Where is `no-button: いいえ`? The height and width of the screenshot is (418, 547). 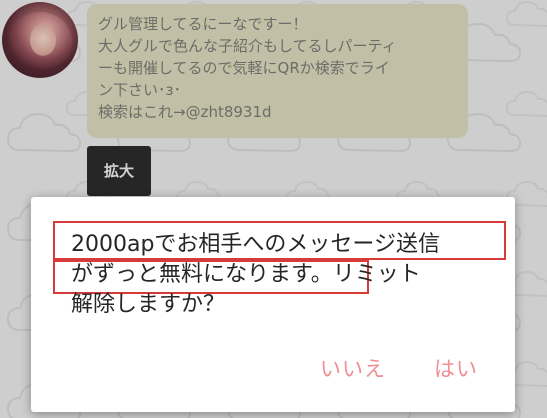 no-button: いいえ is located at coordinates (353, 368).